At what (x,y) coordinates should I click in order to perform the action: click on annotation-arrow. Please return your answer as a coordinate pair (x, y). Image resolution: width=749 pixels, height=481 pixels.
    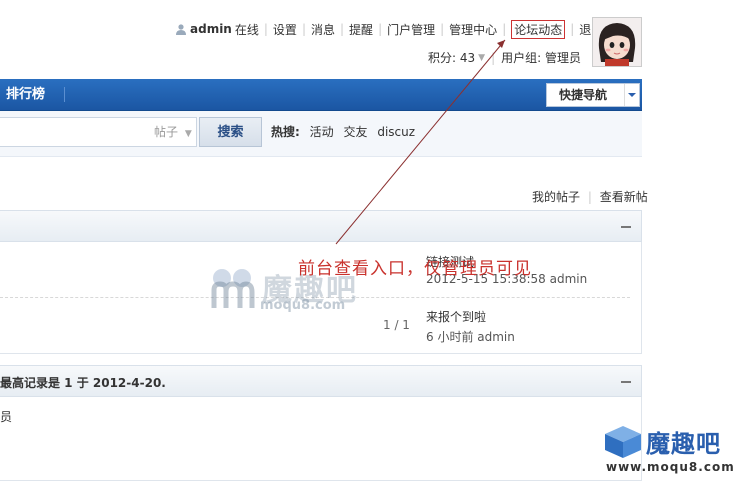
    Looking at the image, I should click on (420, 142).